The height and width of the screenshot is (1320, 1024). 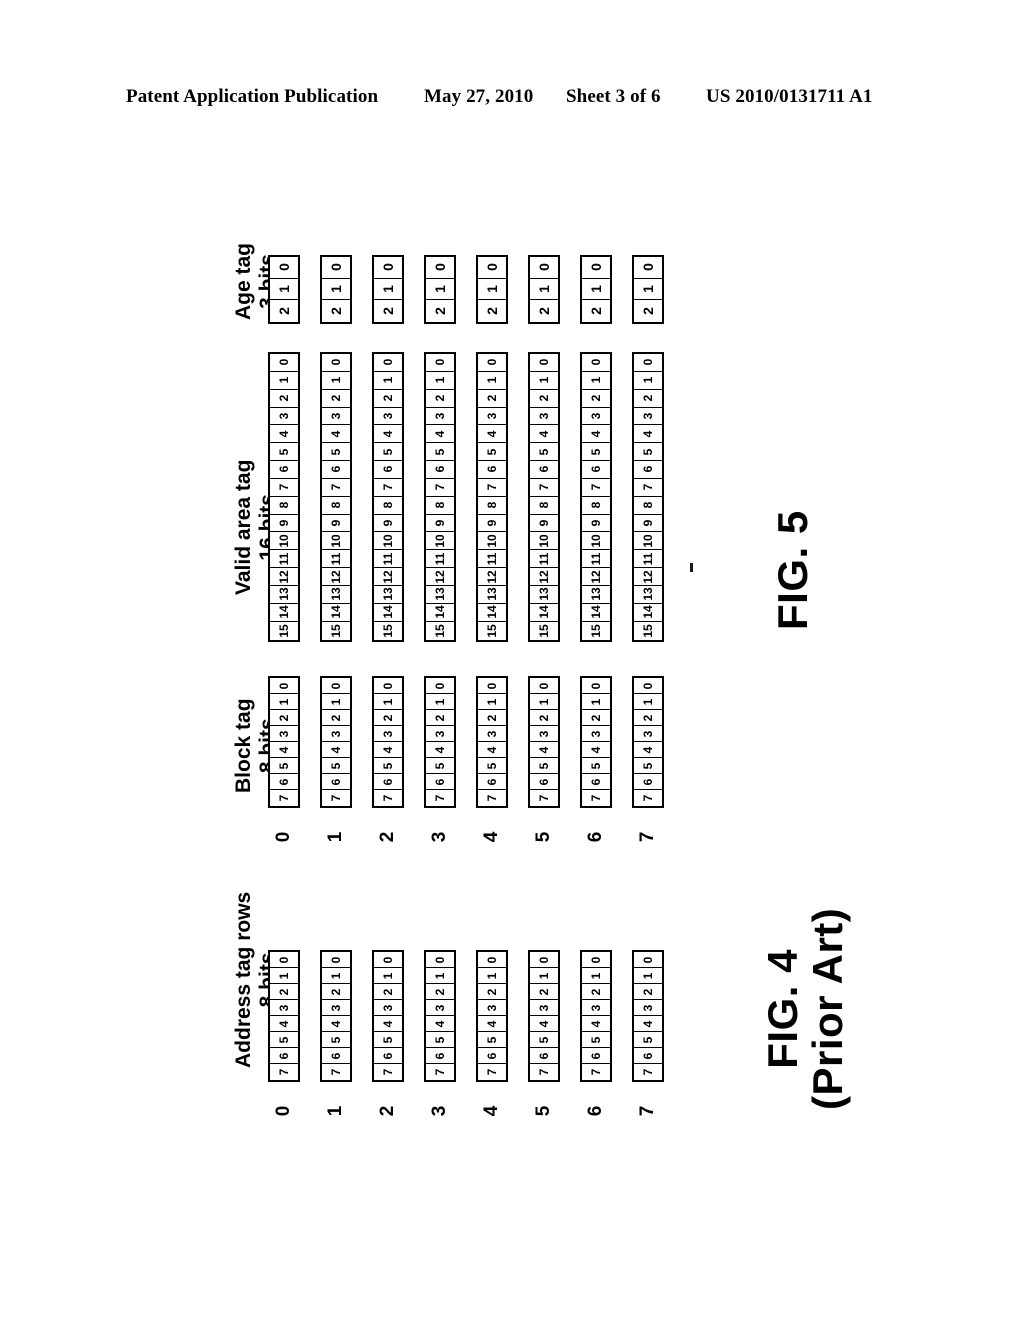 What do you see at coordinates (543, 837) in the screenshot?
I see `row-index-label: 5` at bounding box center [543, 837].